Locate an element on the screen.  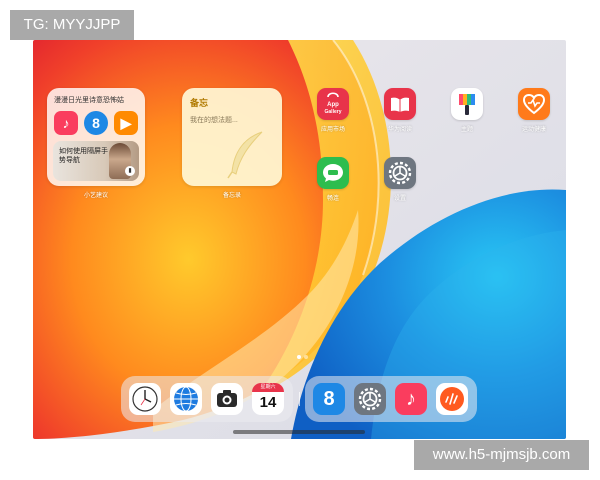
notes-label: 备忘录 is located at coordinates (231, 196).